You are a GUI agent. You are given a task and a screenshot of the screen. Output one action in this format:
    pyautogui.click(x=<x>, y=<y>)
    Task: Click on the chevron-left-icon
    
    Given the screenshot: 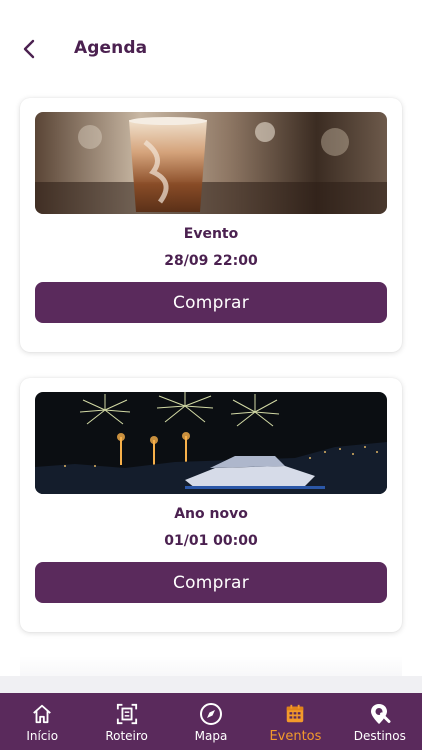 What is the action you would take?
    pyautogui.click(x=29, y=49)
    